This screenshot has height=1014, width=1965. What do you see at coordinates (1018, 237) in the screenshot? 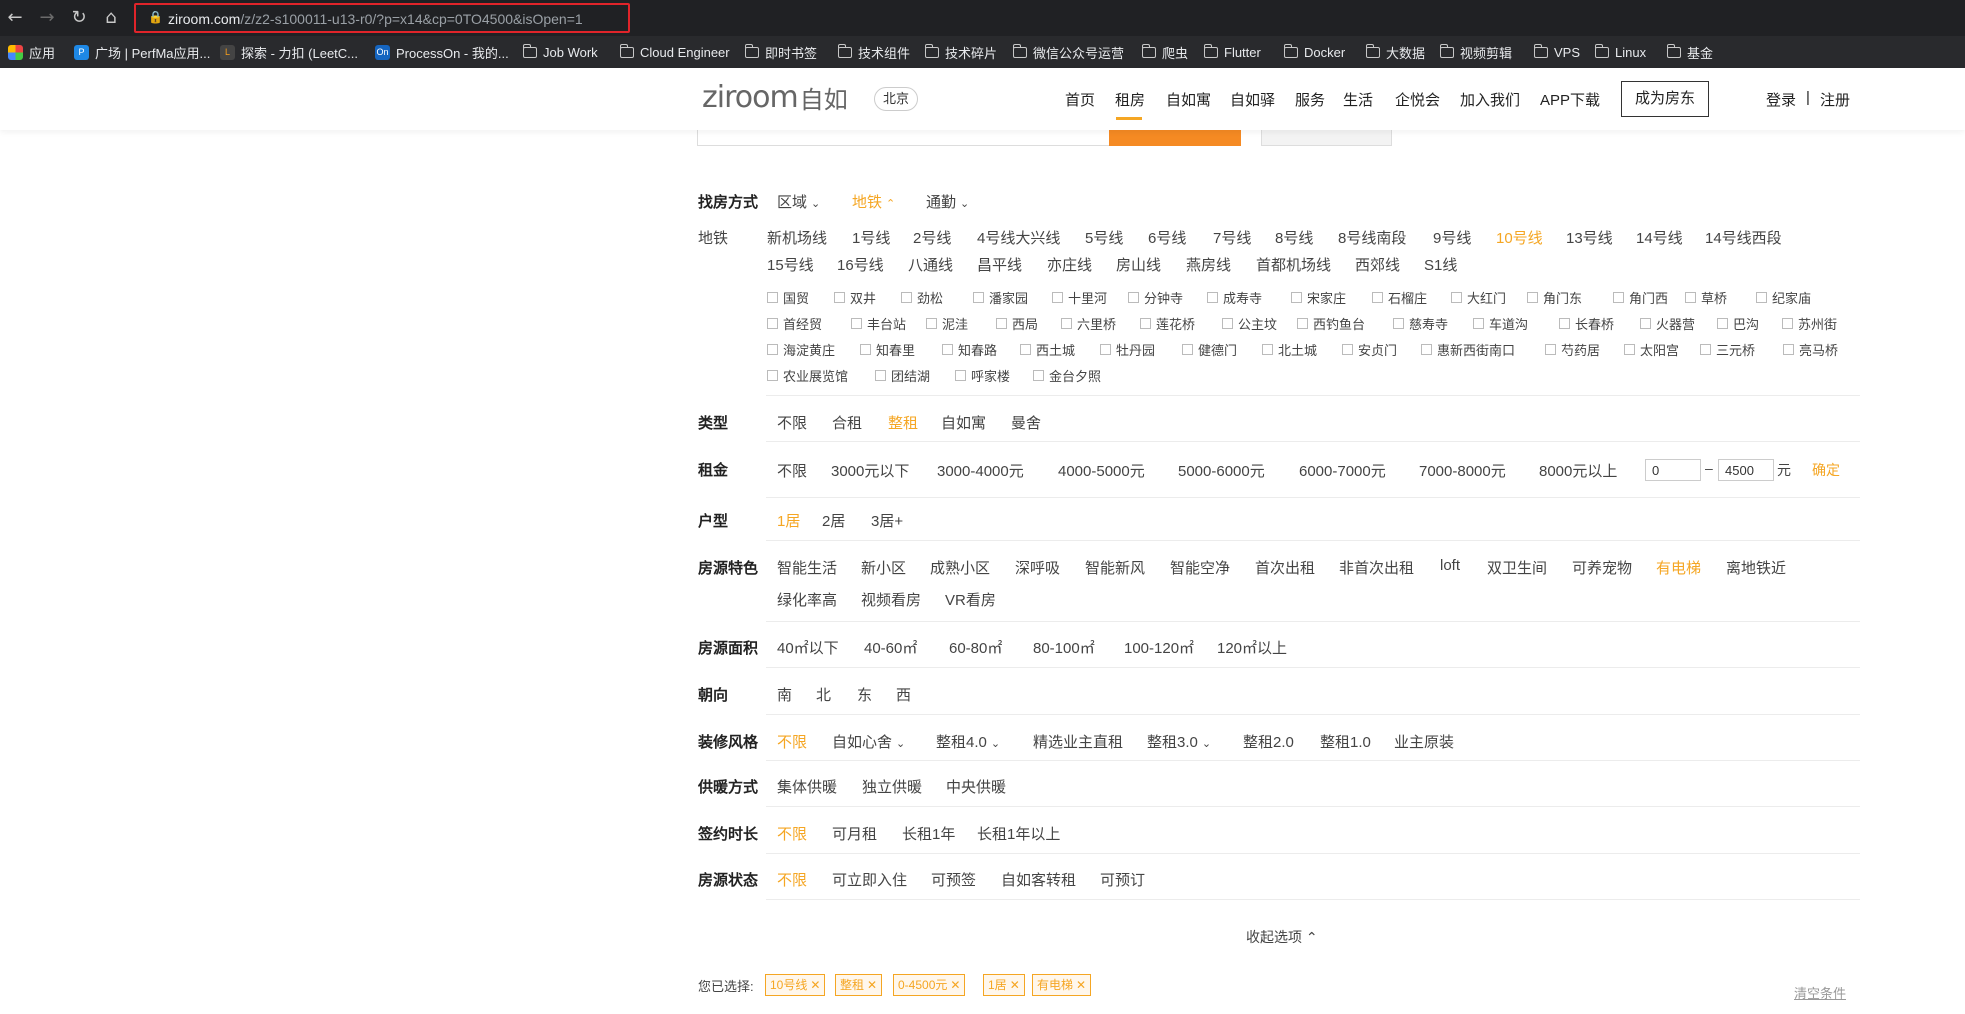
I see `subway-line-3: 4号线大兴线` at bounding box center [1018, 237].